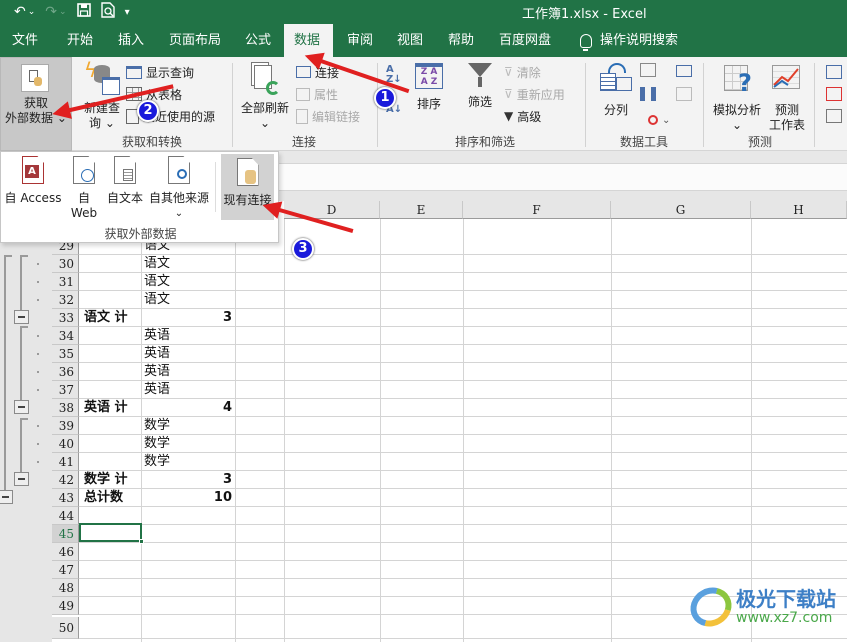 The image size is (847, 642). I want to click on row-header: 42, so click(65, 480).